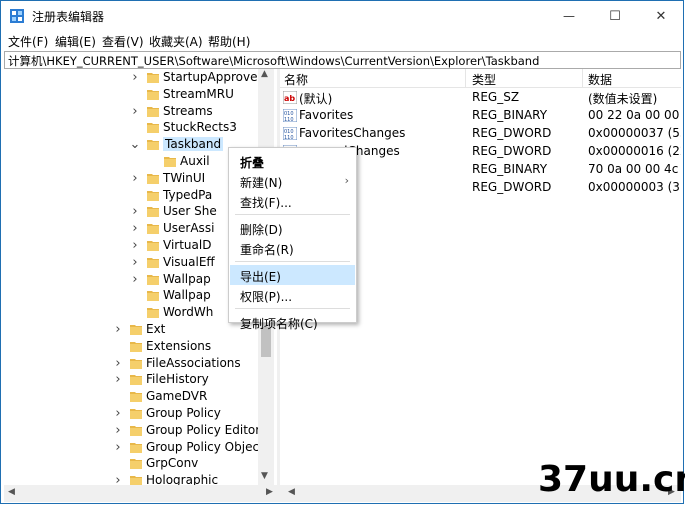 The height and width of the screenshot is (505, 685). Describe the element at coordinates (480, 98) in the screenshot. I see `value-row: ab (默认) REG_SZ (数值未设置)` at that location.